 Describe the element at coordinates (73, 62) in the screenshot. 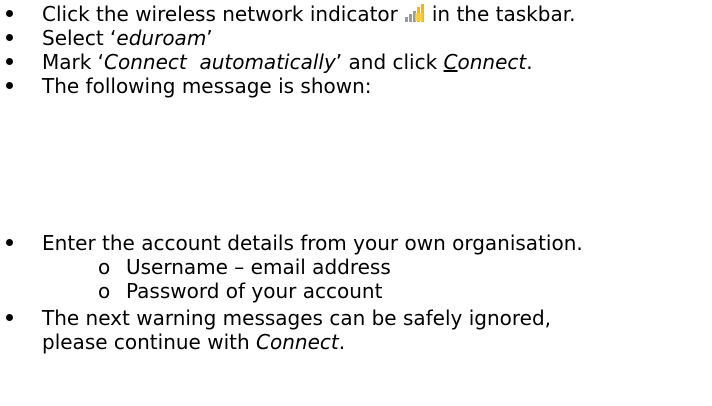

I see `step-3-prefix: Mark ‘` at that location.